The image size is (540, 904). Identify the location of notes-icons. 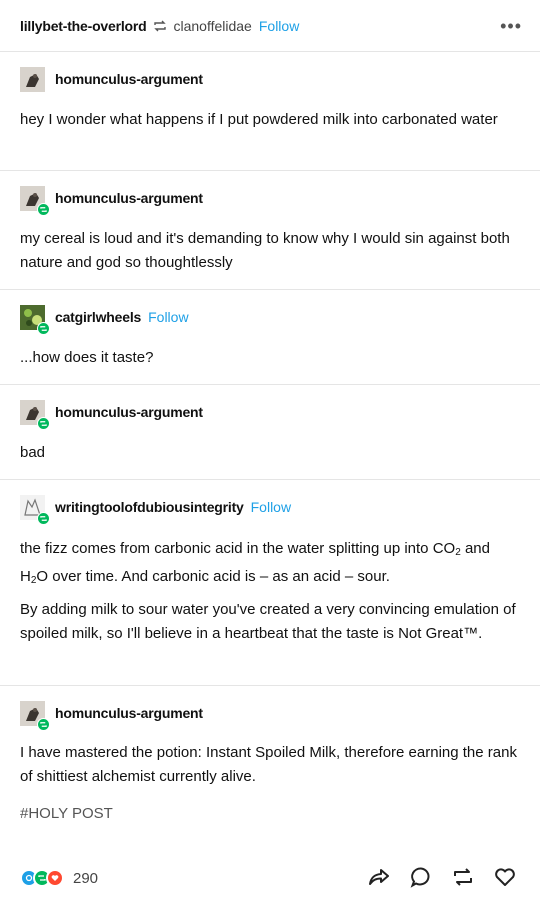
(42, 878).